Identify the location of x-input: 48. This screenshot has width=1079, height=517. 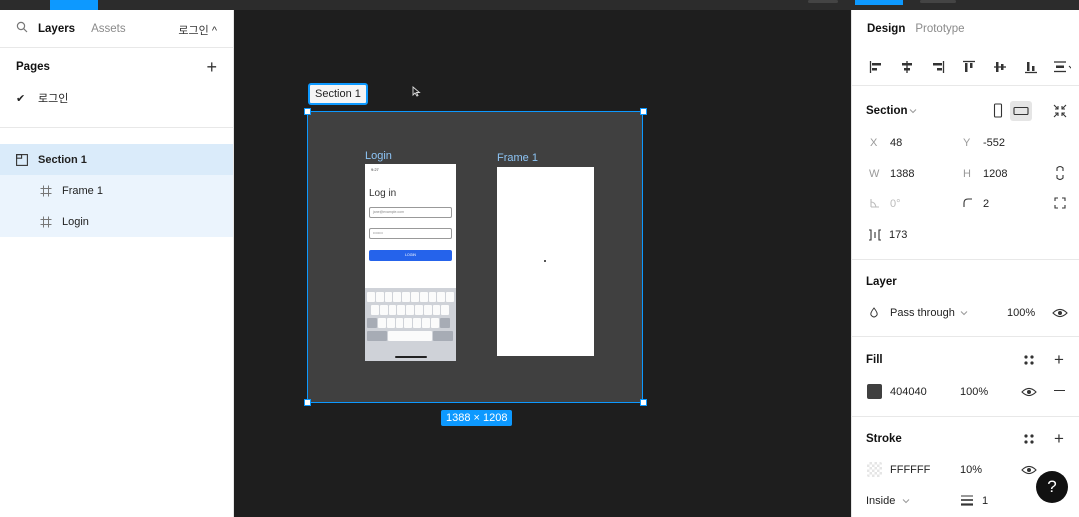
(896, 143).